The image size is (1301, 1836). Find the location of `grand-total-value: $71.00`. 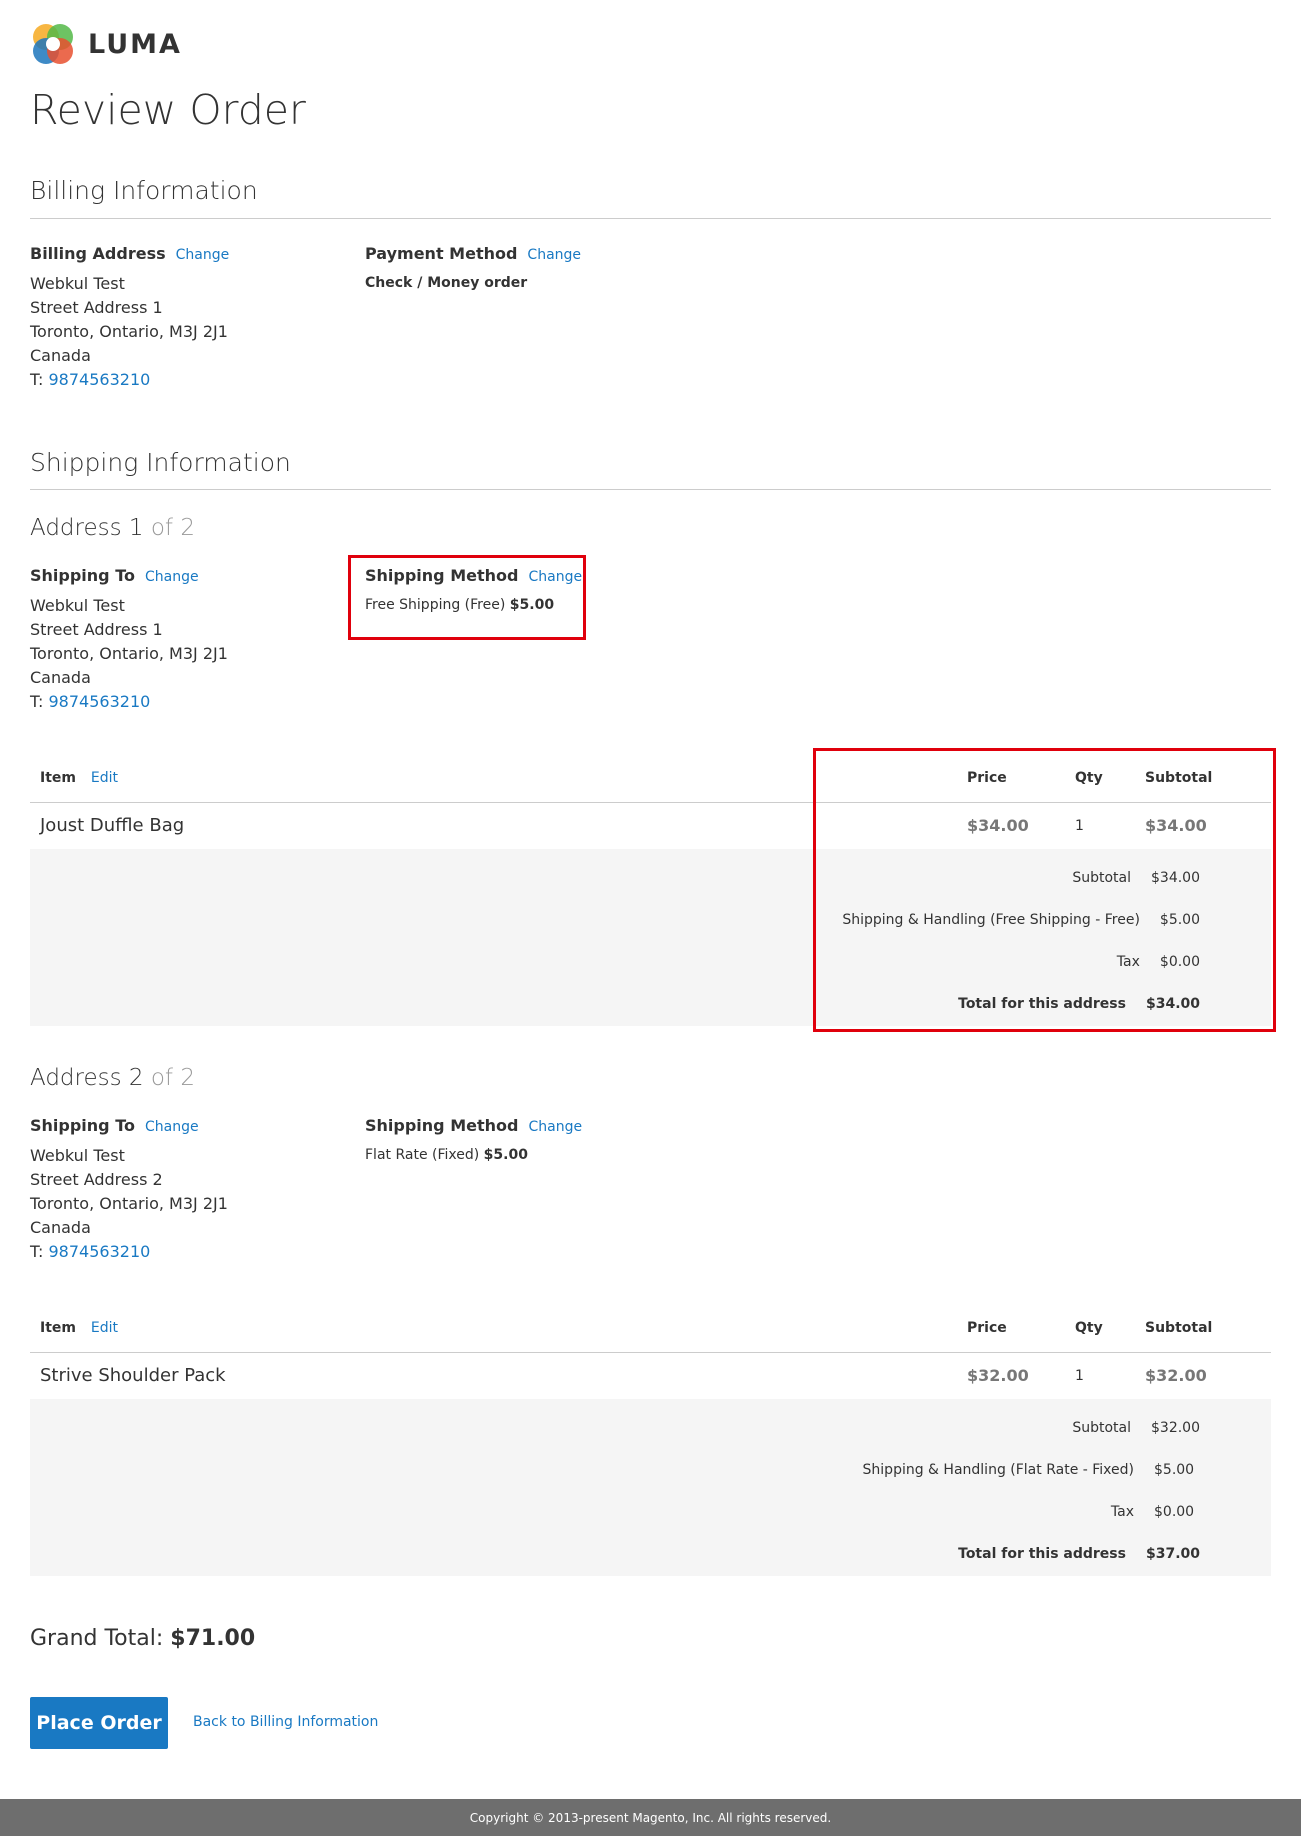

grand-total-value: $71.00 is located at coordinates (213, 1638).